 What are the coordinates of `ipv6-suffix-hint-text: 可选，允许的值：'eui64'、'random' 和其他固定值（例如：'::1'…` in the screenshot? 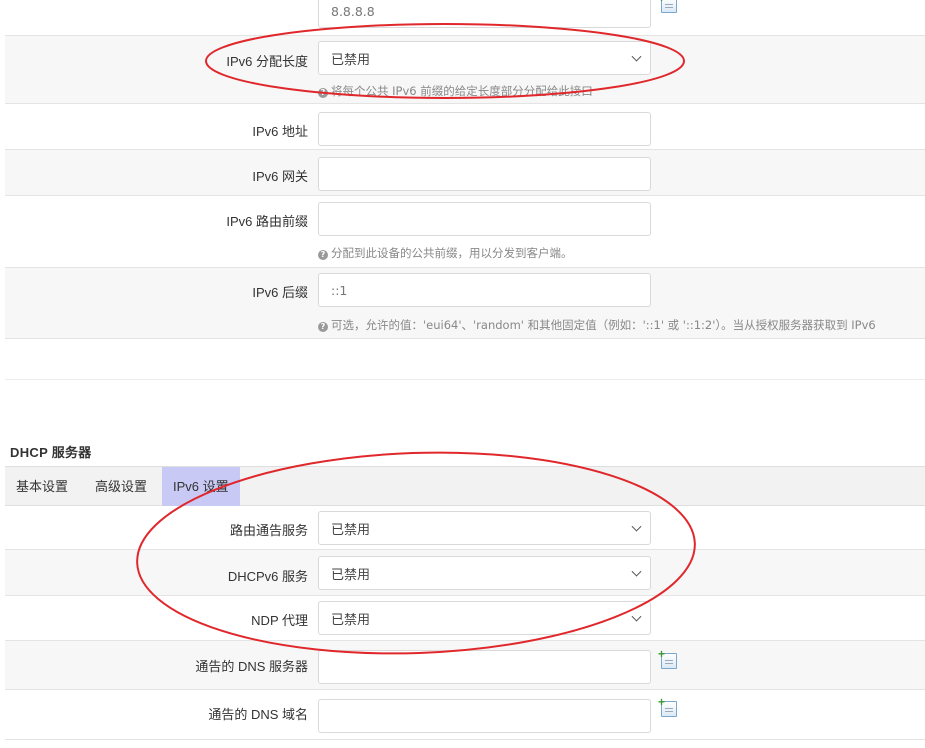 It's located at (603, 325).